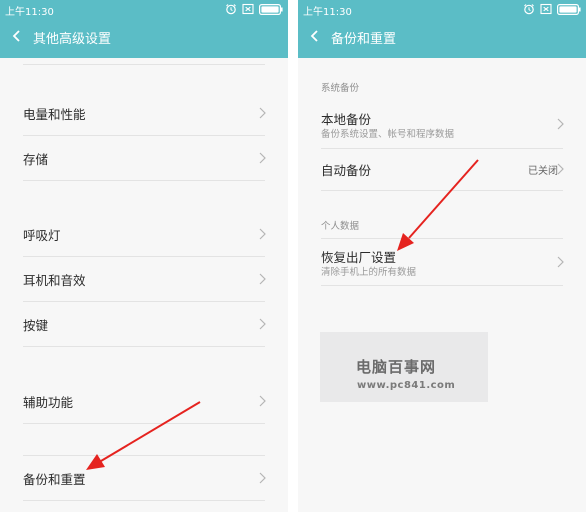  I want to click on menu-item-label: 耳机和音效, so click(54, 280).